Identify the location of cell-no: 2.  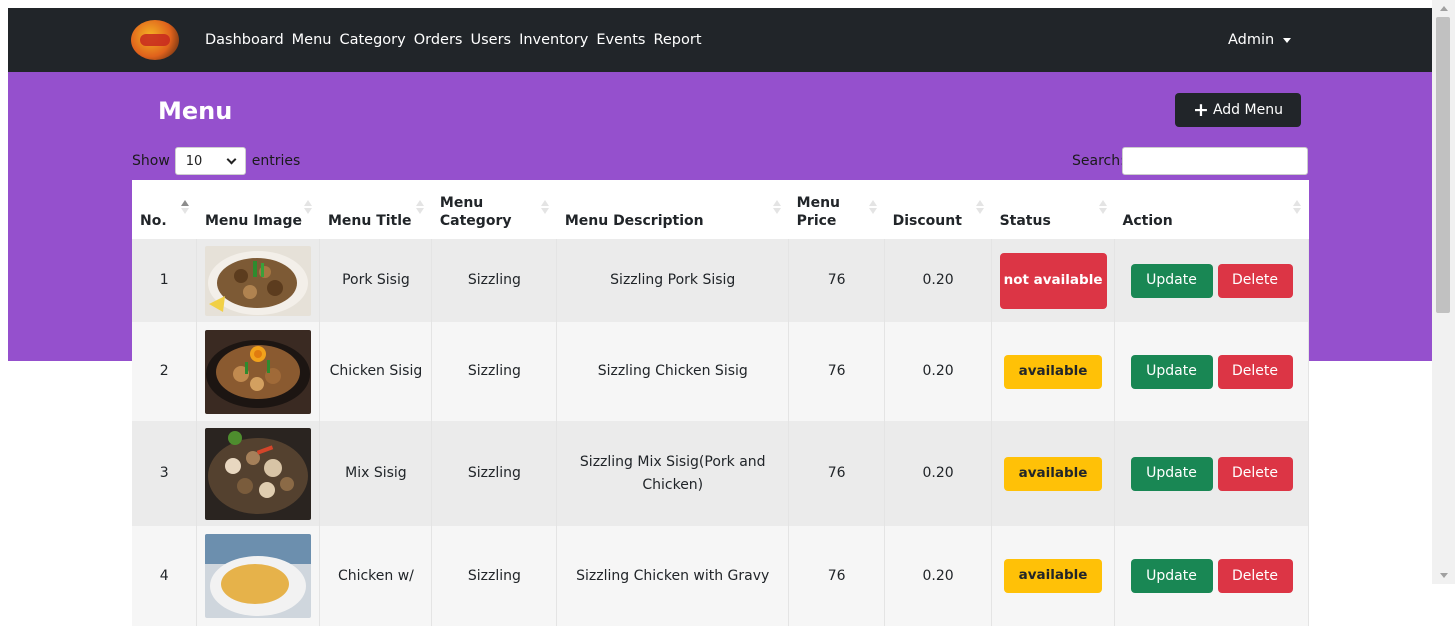
(165, 371).